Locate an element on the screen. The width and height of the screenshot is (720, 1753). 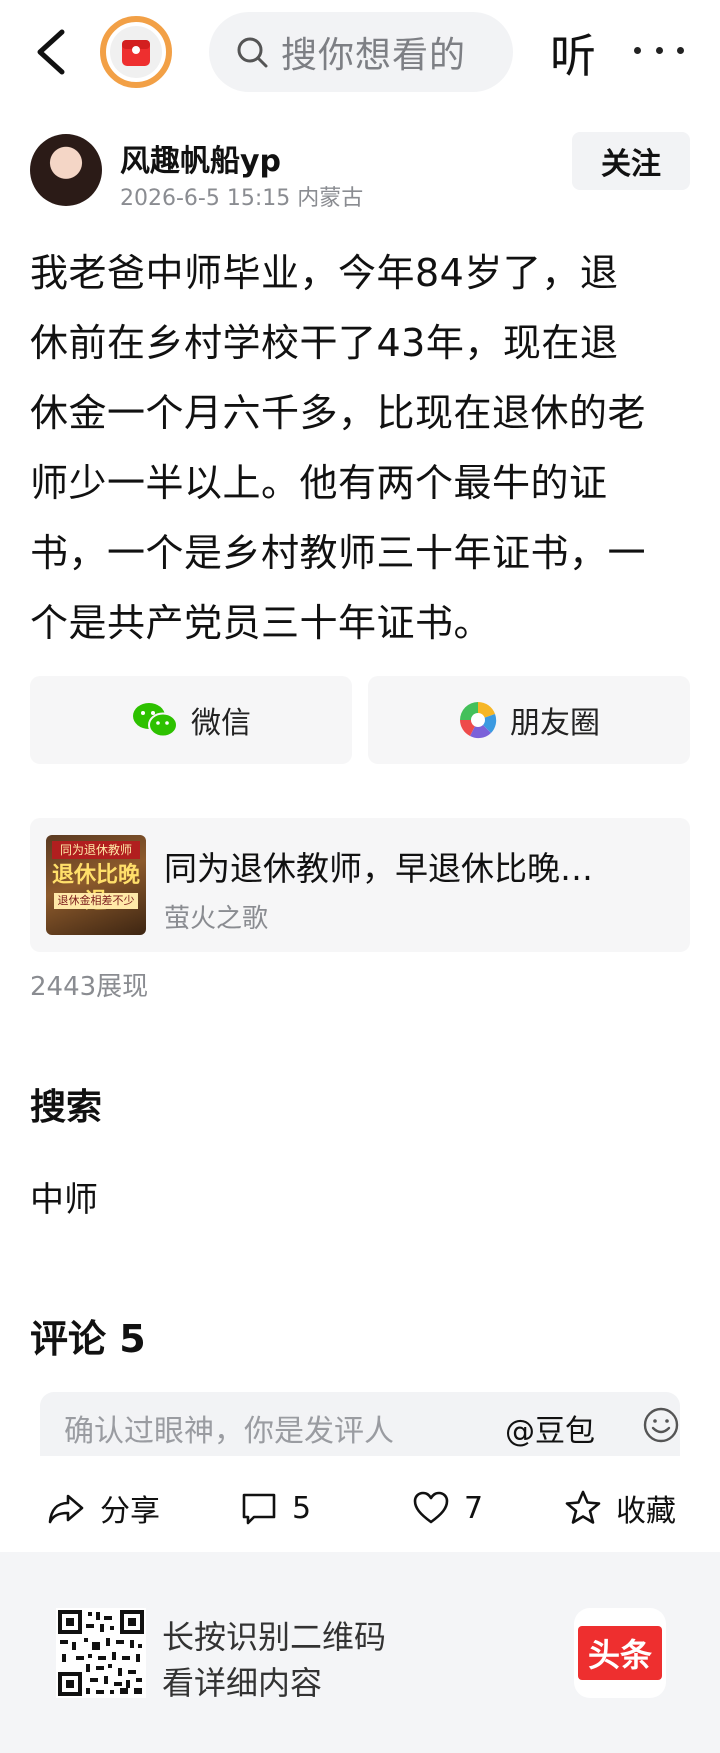
share-moments-label: 朋友圈 is located at coordinates (555, 723).